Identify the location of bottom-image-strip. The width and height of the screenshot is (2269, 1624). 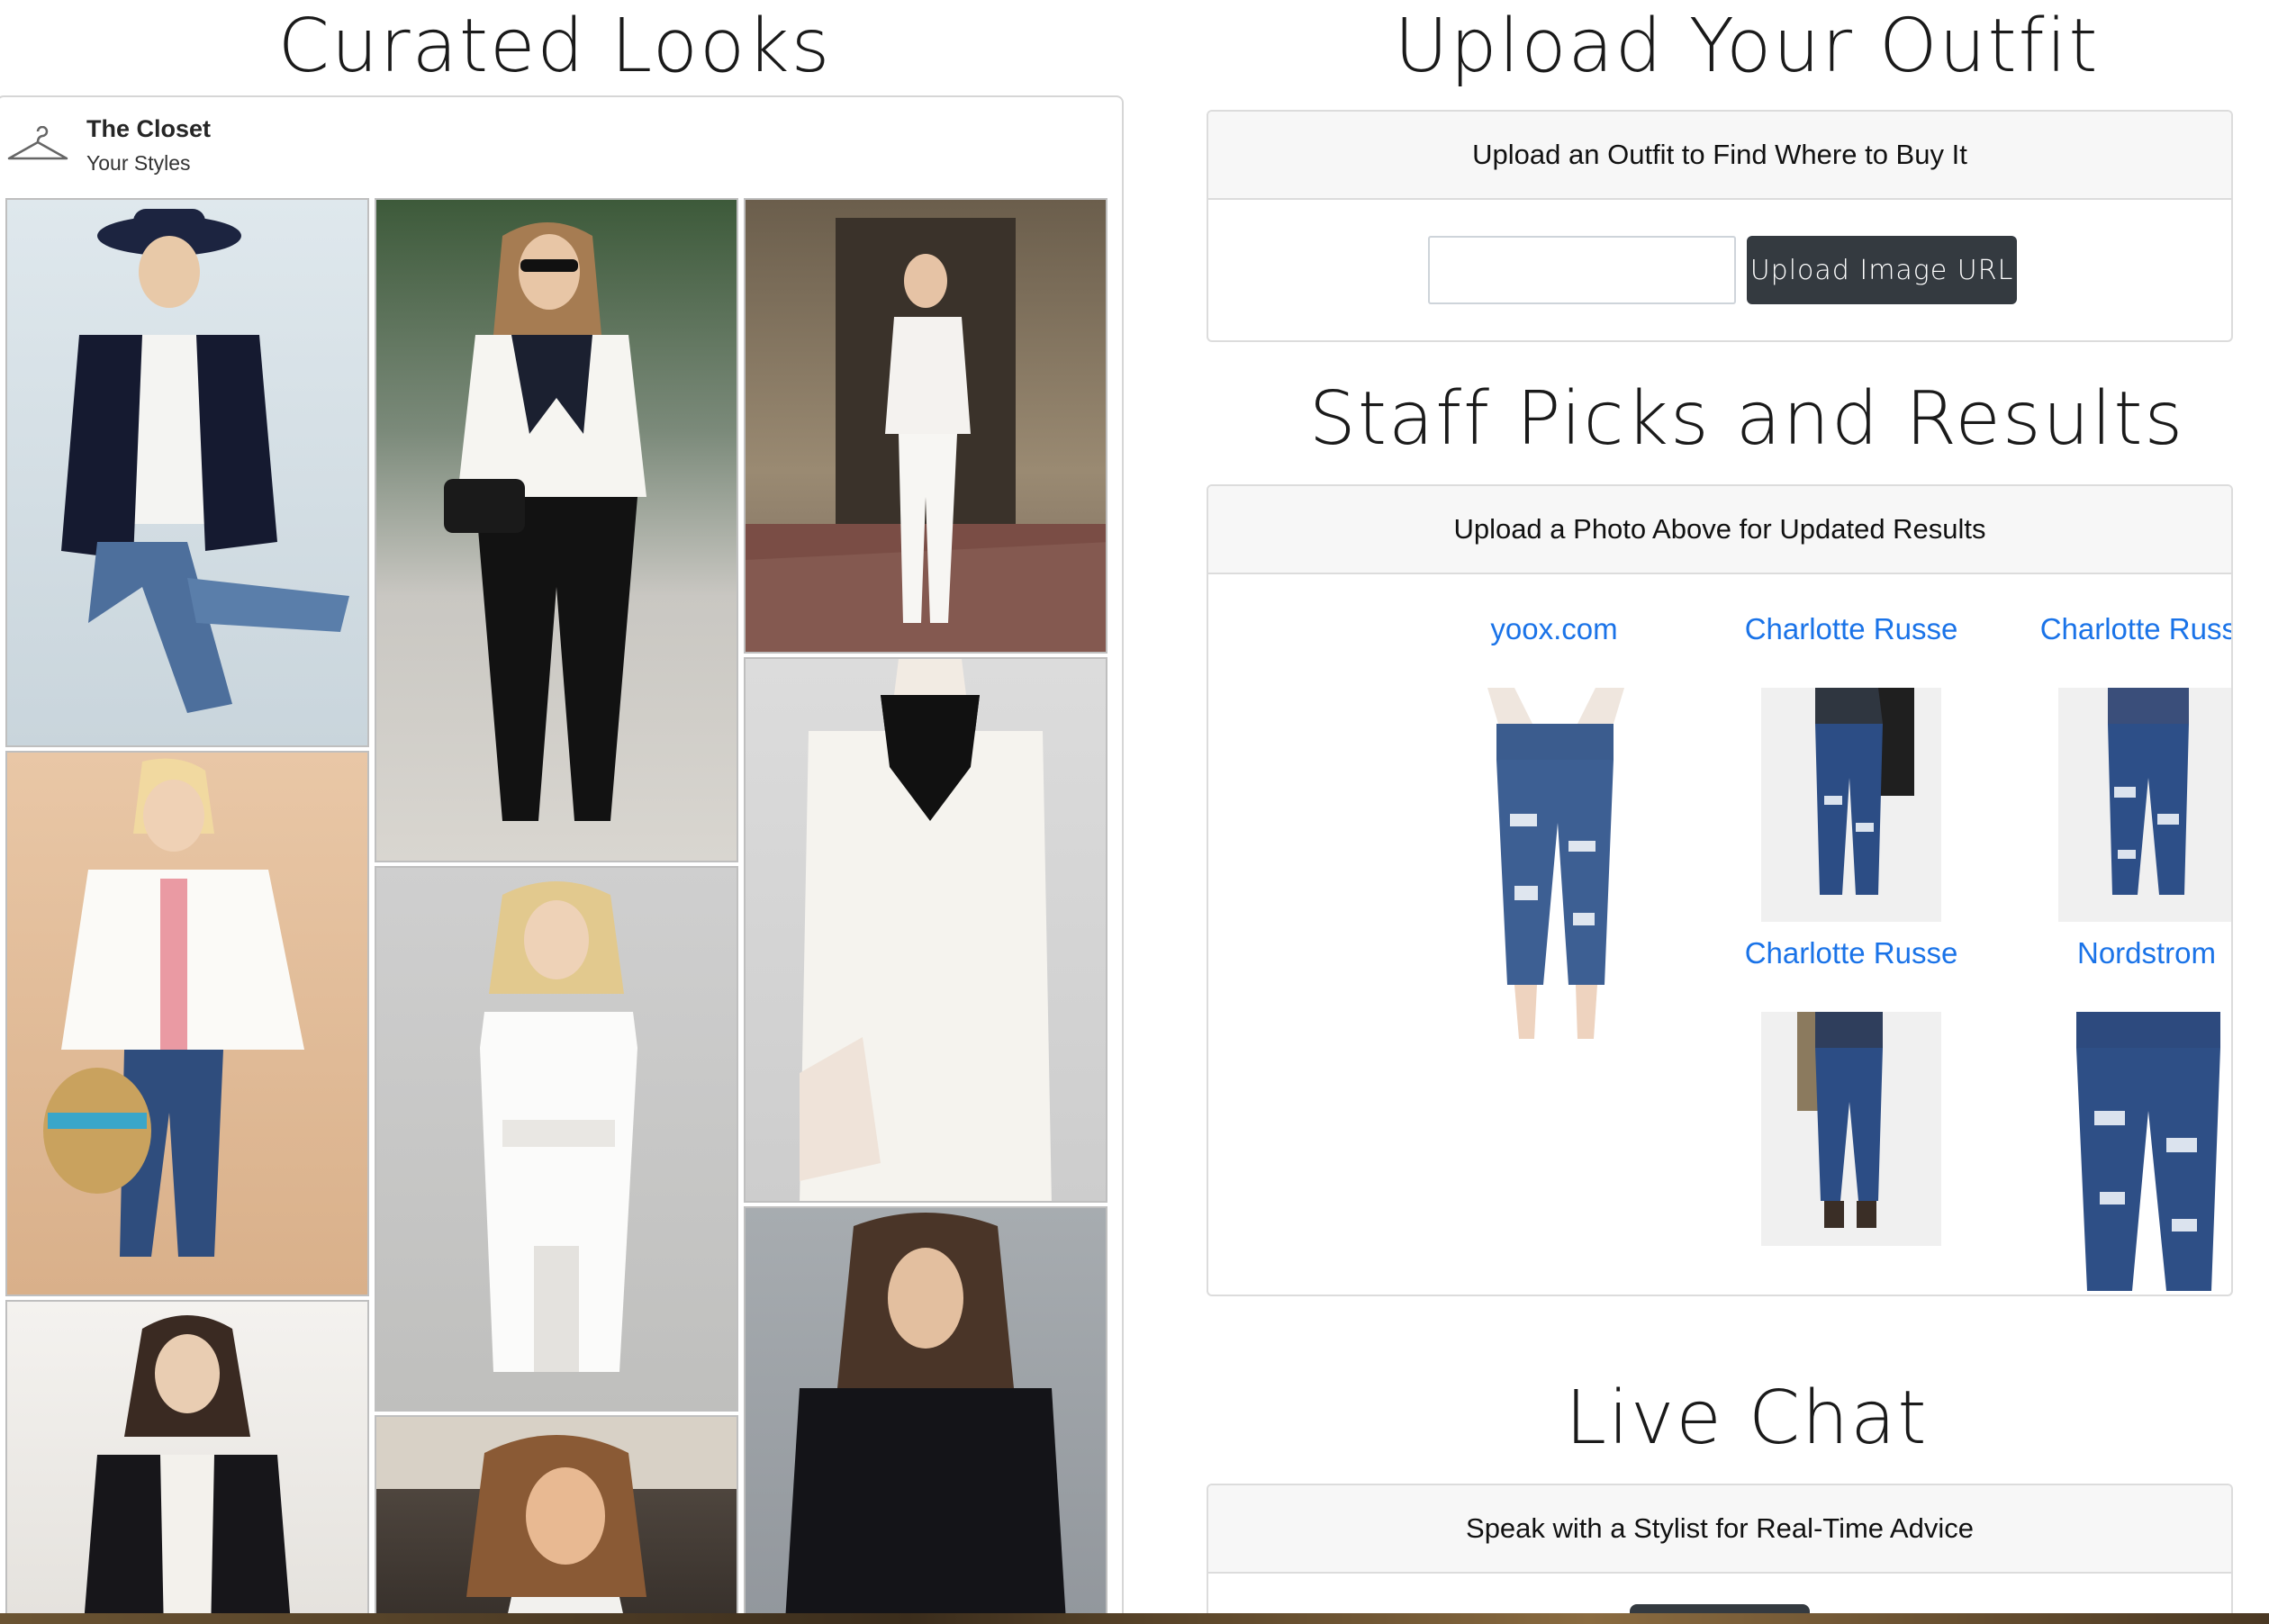
(1134, 1618).